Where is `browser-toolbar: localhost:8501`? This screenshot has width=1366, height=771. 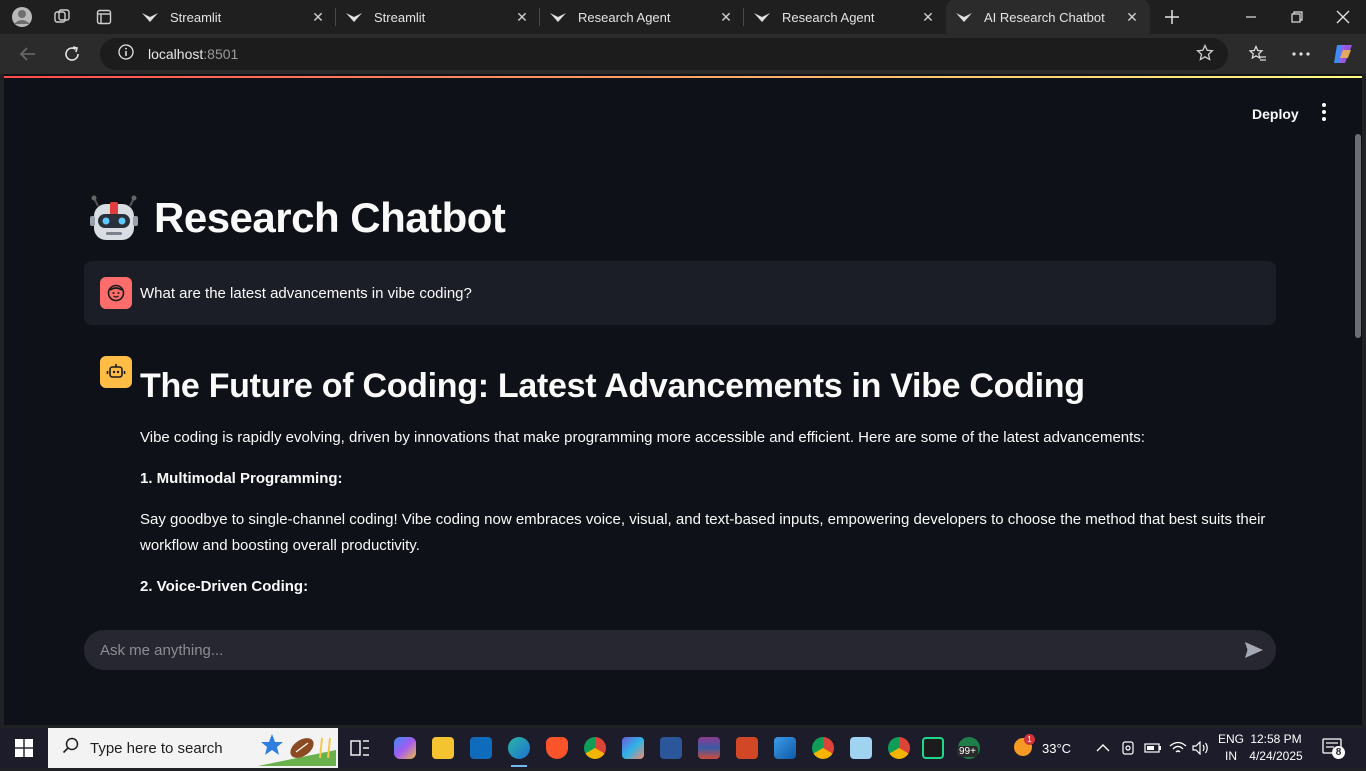 browser-toolbar: localhost:8501 is located at coordinates (683, 54).